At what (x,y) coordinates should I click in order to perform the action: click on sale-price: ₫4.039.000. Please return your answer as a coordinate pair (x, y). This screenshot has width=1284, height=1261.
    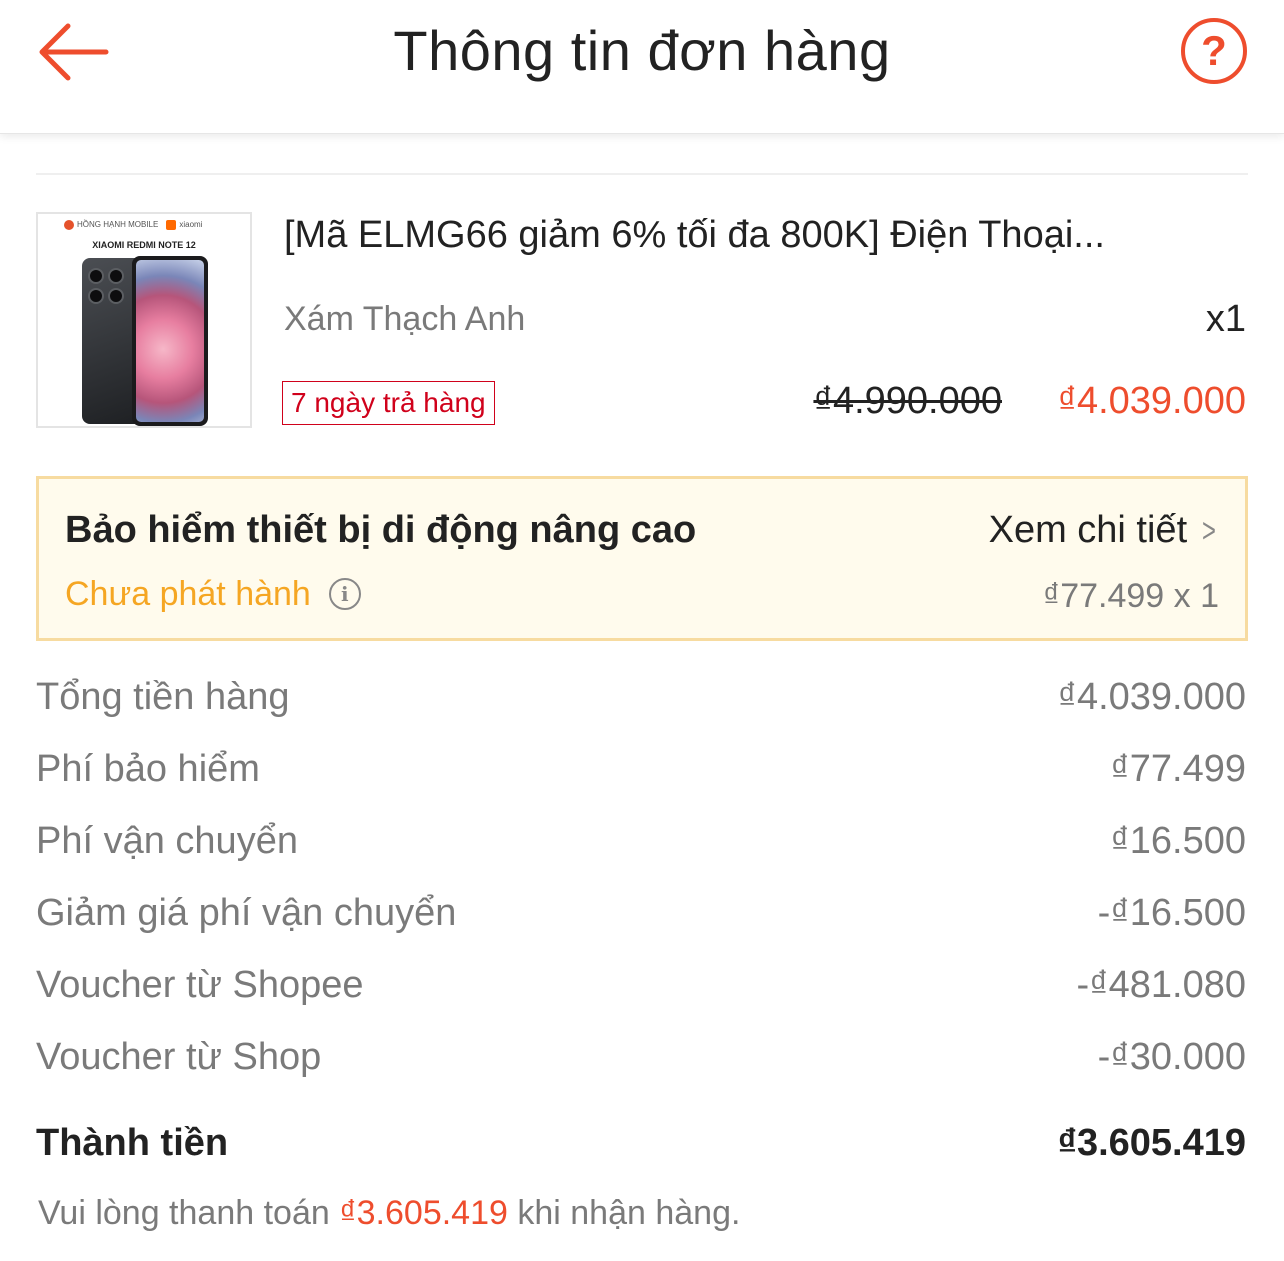
    Looking at the image, I should click on (1151, 401).